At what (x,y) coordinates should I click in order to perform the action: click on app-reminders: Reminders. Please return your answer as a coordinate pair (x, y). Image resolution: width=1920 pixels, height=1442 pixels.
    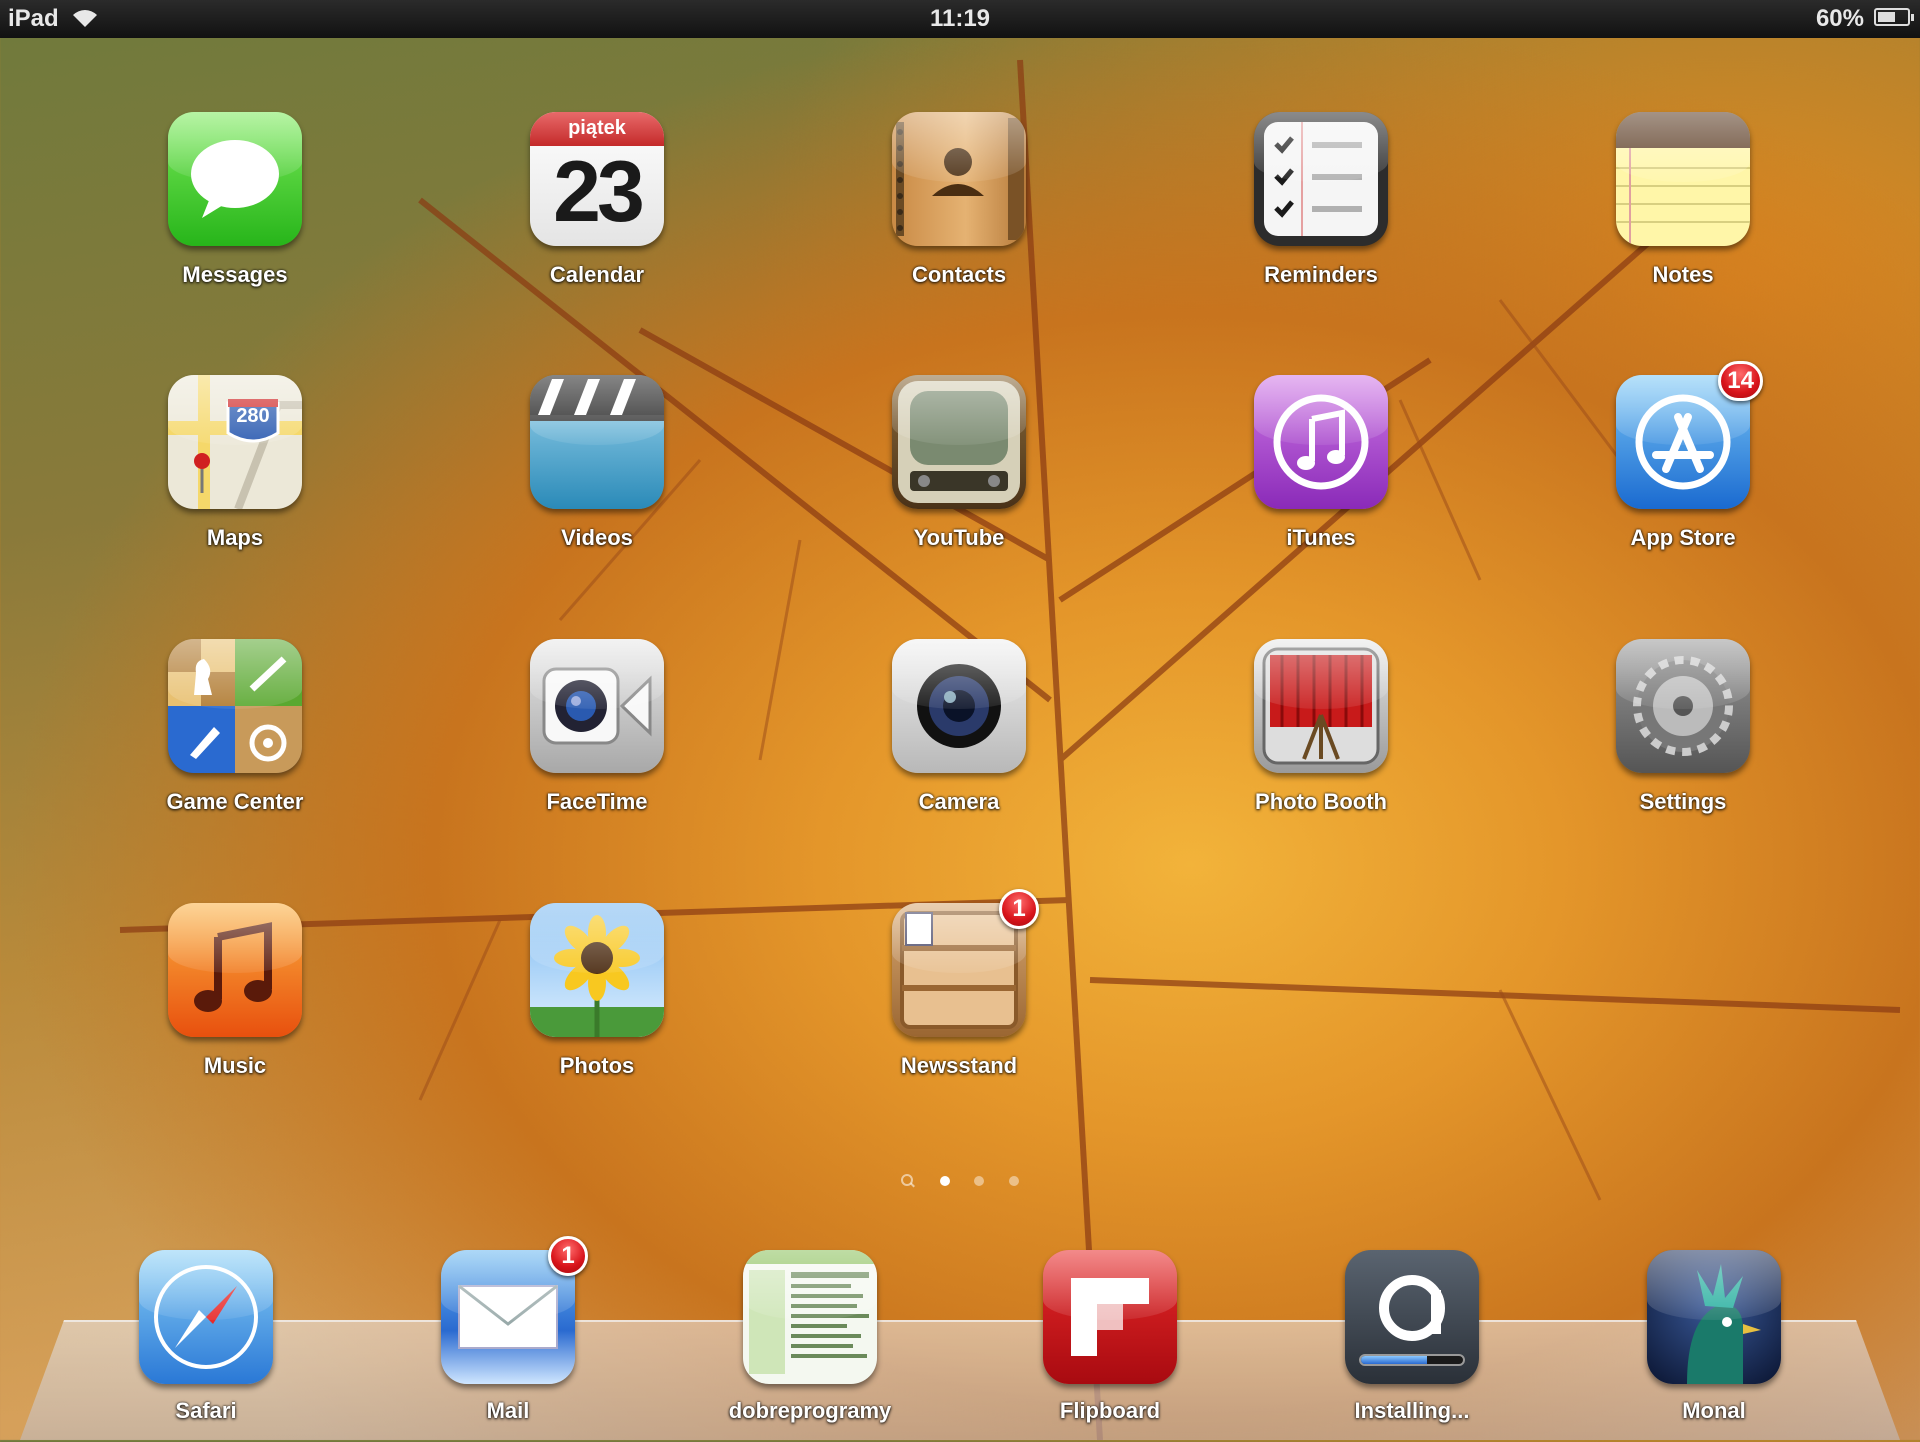
    Looking at the image, I should click on (1321, 200).